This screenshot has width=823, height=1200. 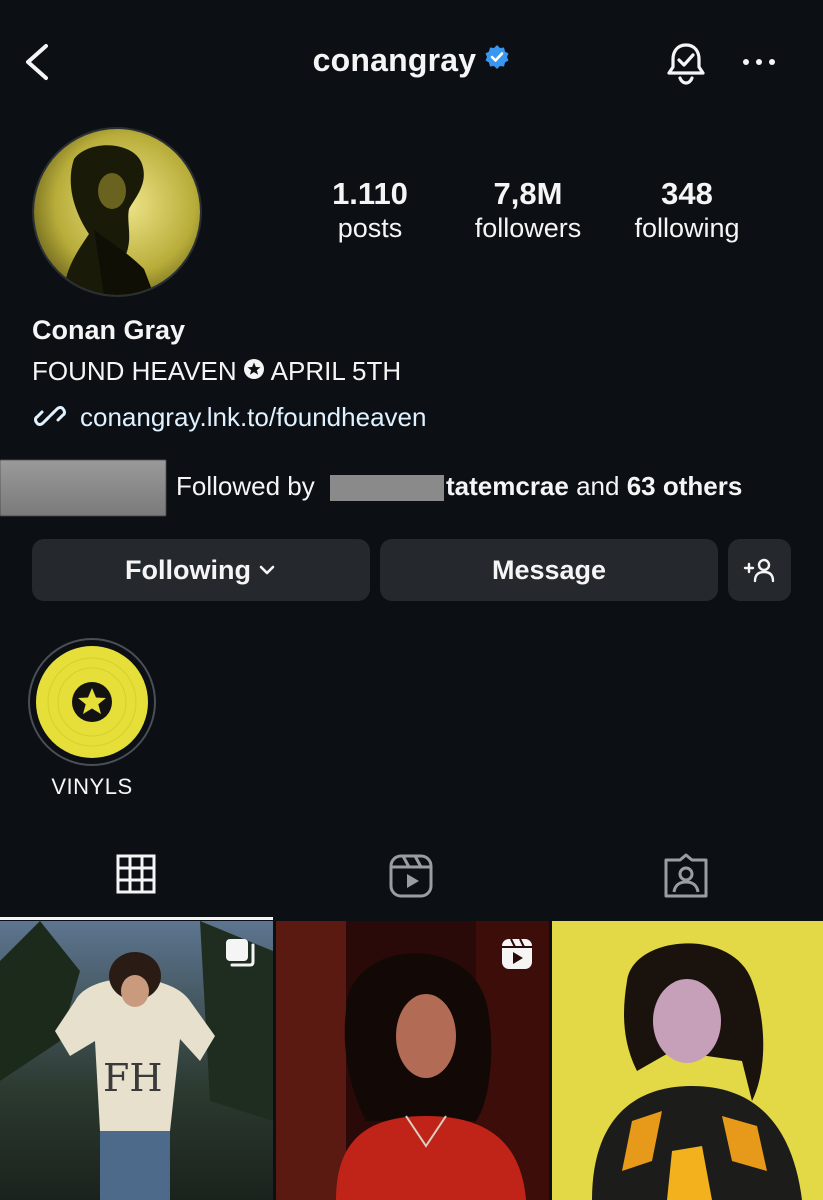 I want to click on followed-by-name: tatemcrae, so click(x=507, y=486).